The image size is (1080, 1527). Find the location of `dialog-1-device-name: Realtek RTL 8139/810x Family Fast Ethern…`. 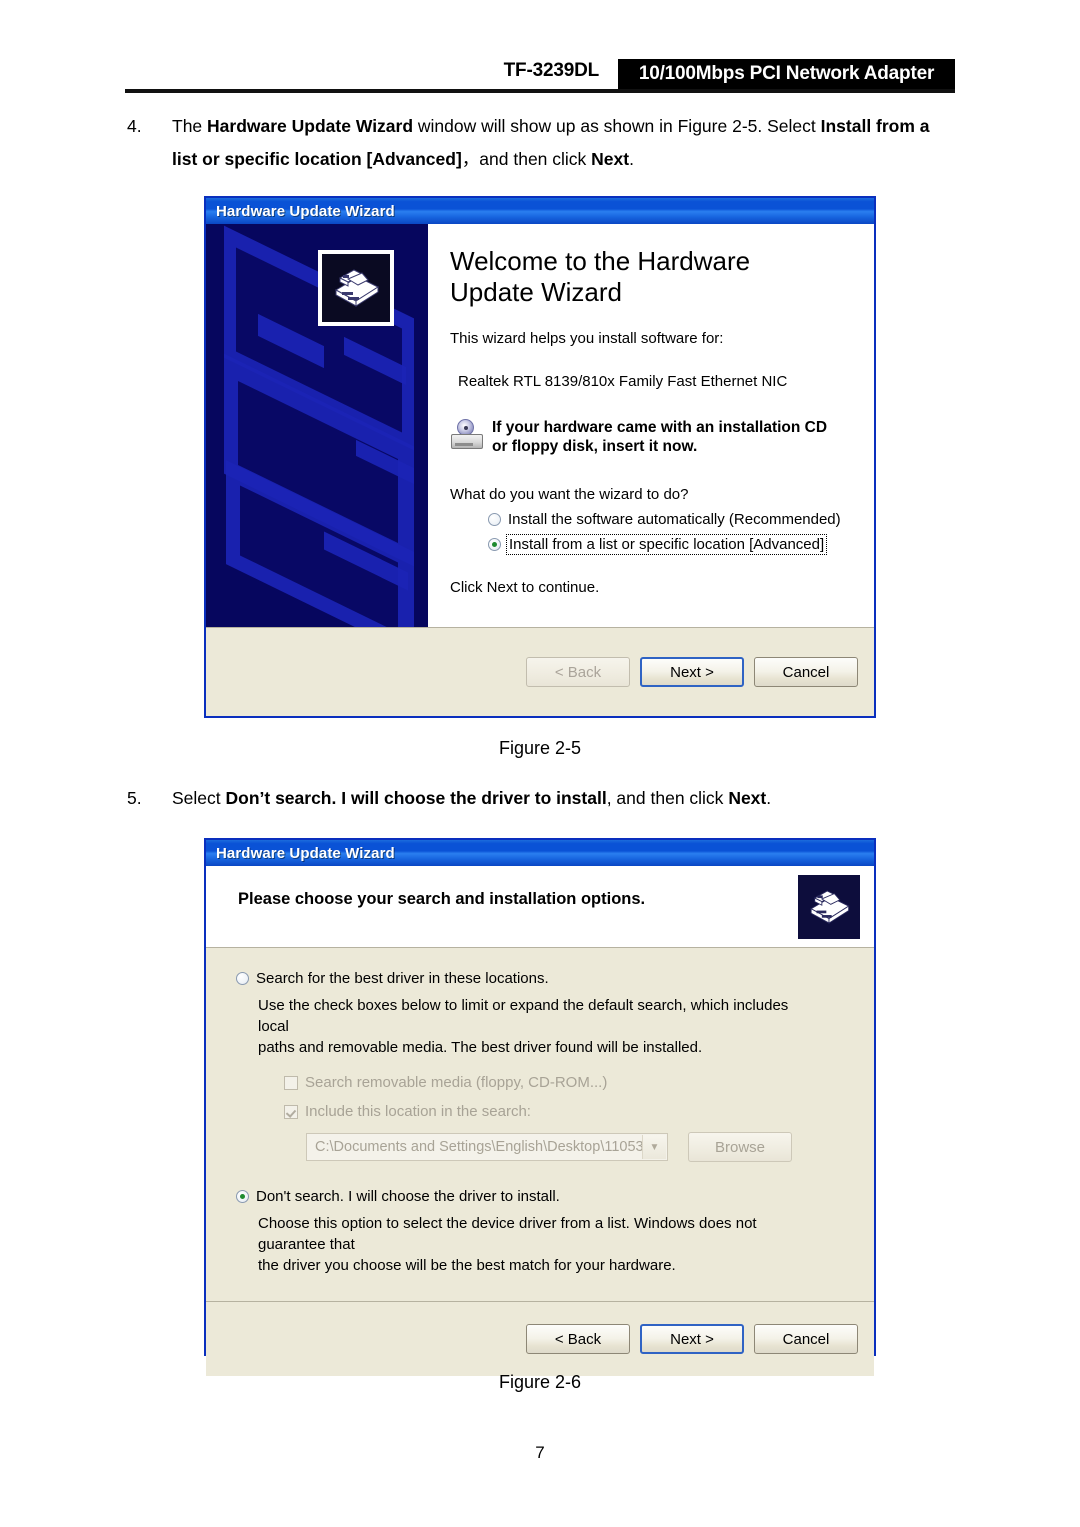

dialog-1-device-name: Realtek RTL 8139/810x Family Fast Ethern… is located at coordinates (623, 381).